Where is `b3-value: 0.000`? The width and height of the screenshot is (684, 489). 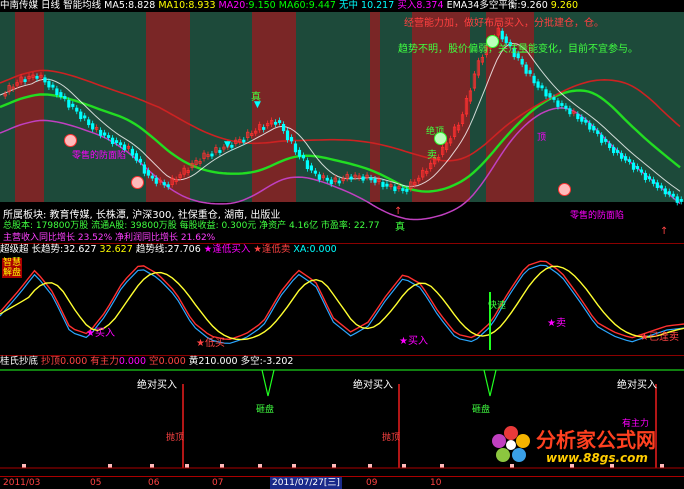
b3-value: 0.000 is located at coordinates (172, 361).